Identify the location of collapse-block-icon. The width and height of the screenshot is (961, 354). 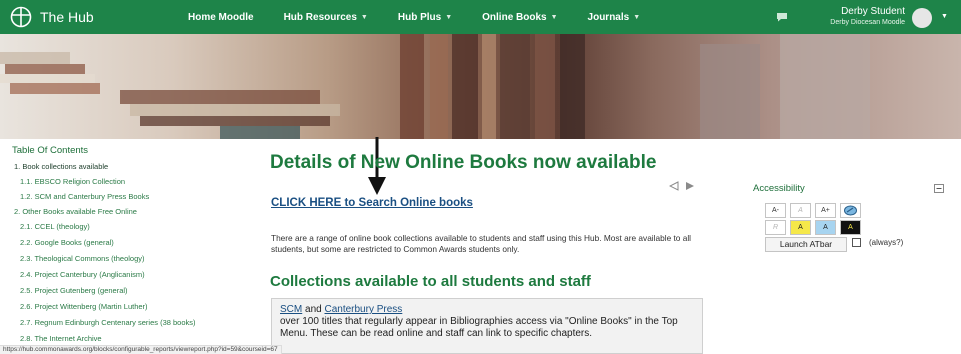
(939, 188).